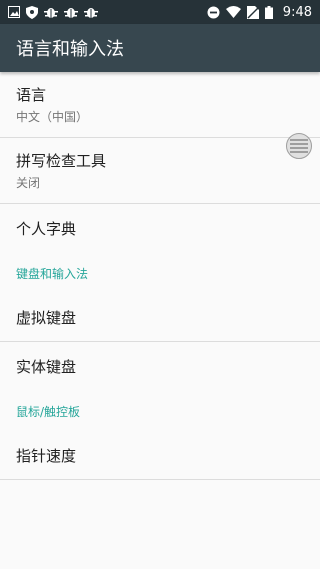 Image resolution: width=320 pixels, height=569 pixels. I want to click on page-title: 语言和输入法, so click(70, 49).